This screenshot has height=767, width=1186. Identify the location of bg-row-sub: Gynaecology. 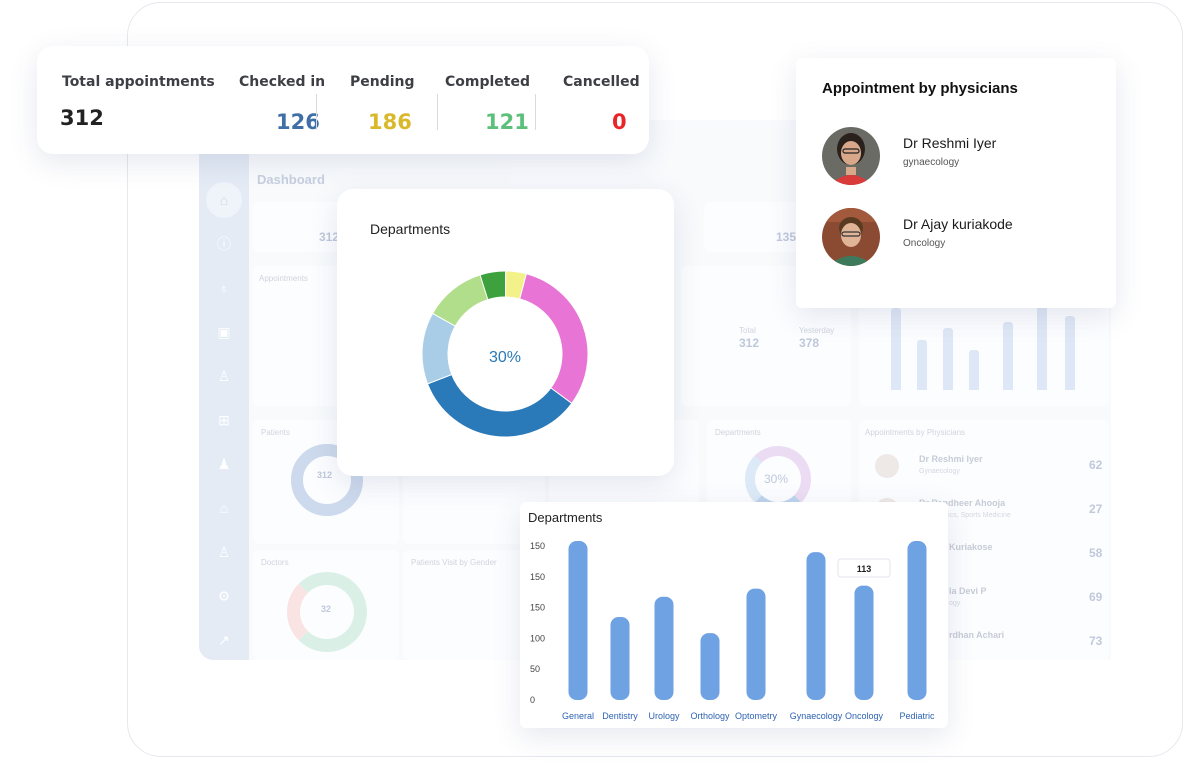
(939, 471).